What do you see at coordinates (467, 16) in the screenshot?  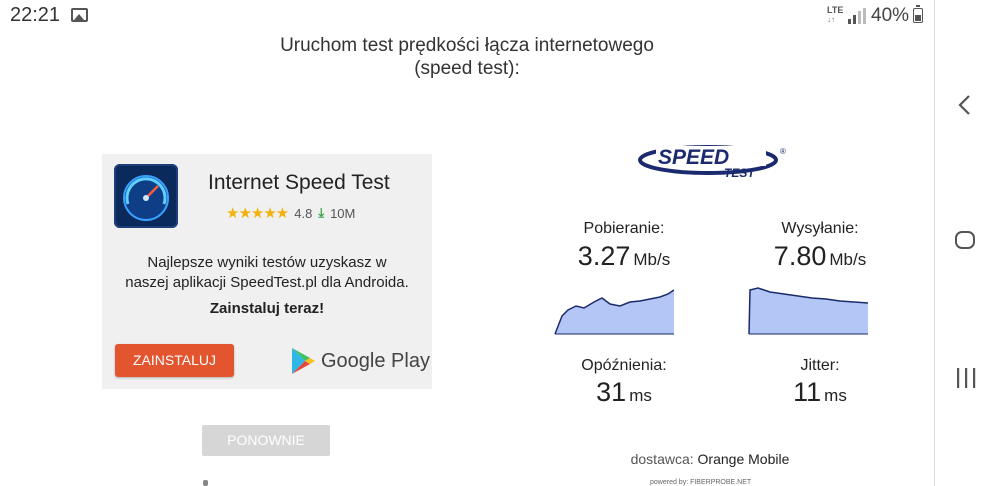 I see `status-bar: 22:21 LTE ↓↑ 40%` at bounding box center [467, 16].